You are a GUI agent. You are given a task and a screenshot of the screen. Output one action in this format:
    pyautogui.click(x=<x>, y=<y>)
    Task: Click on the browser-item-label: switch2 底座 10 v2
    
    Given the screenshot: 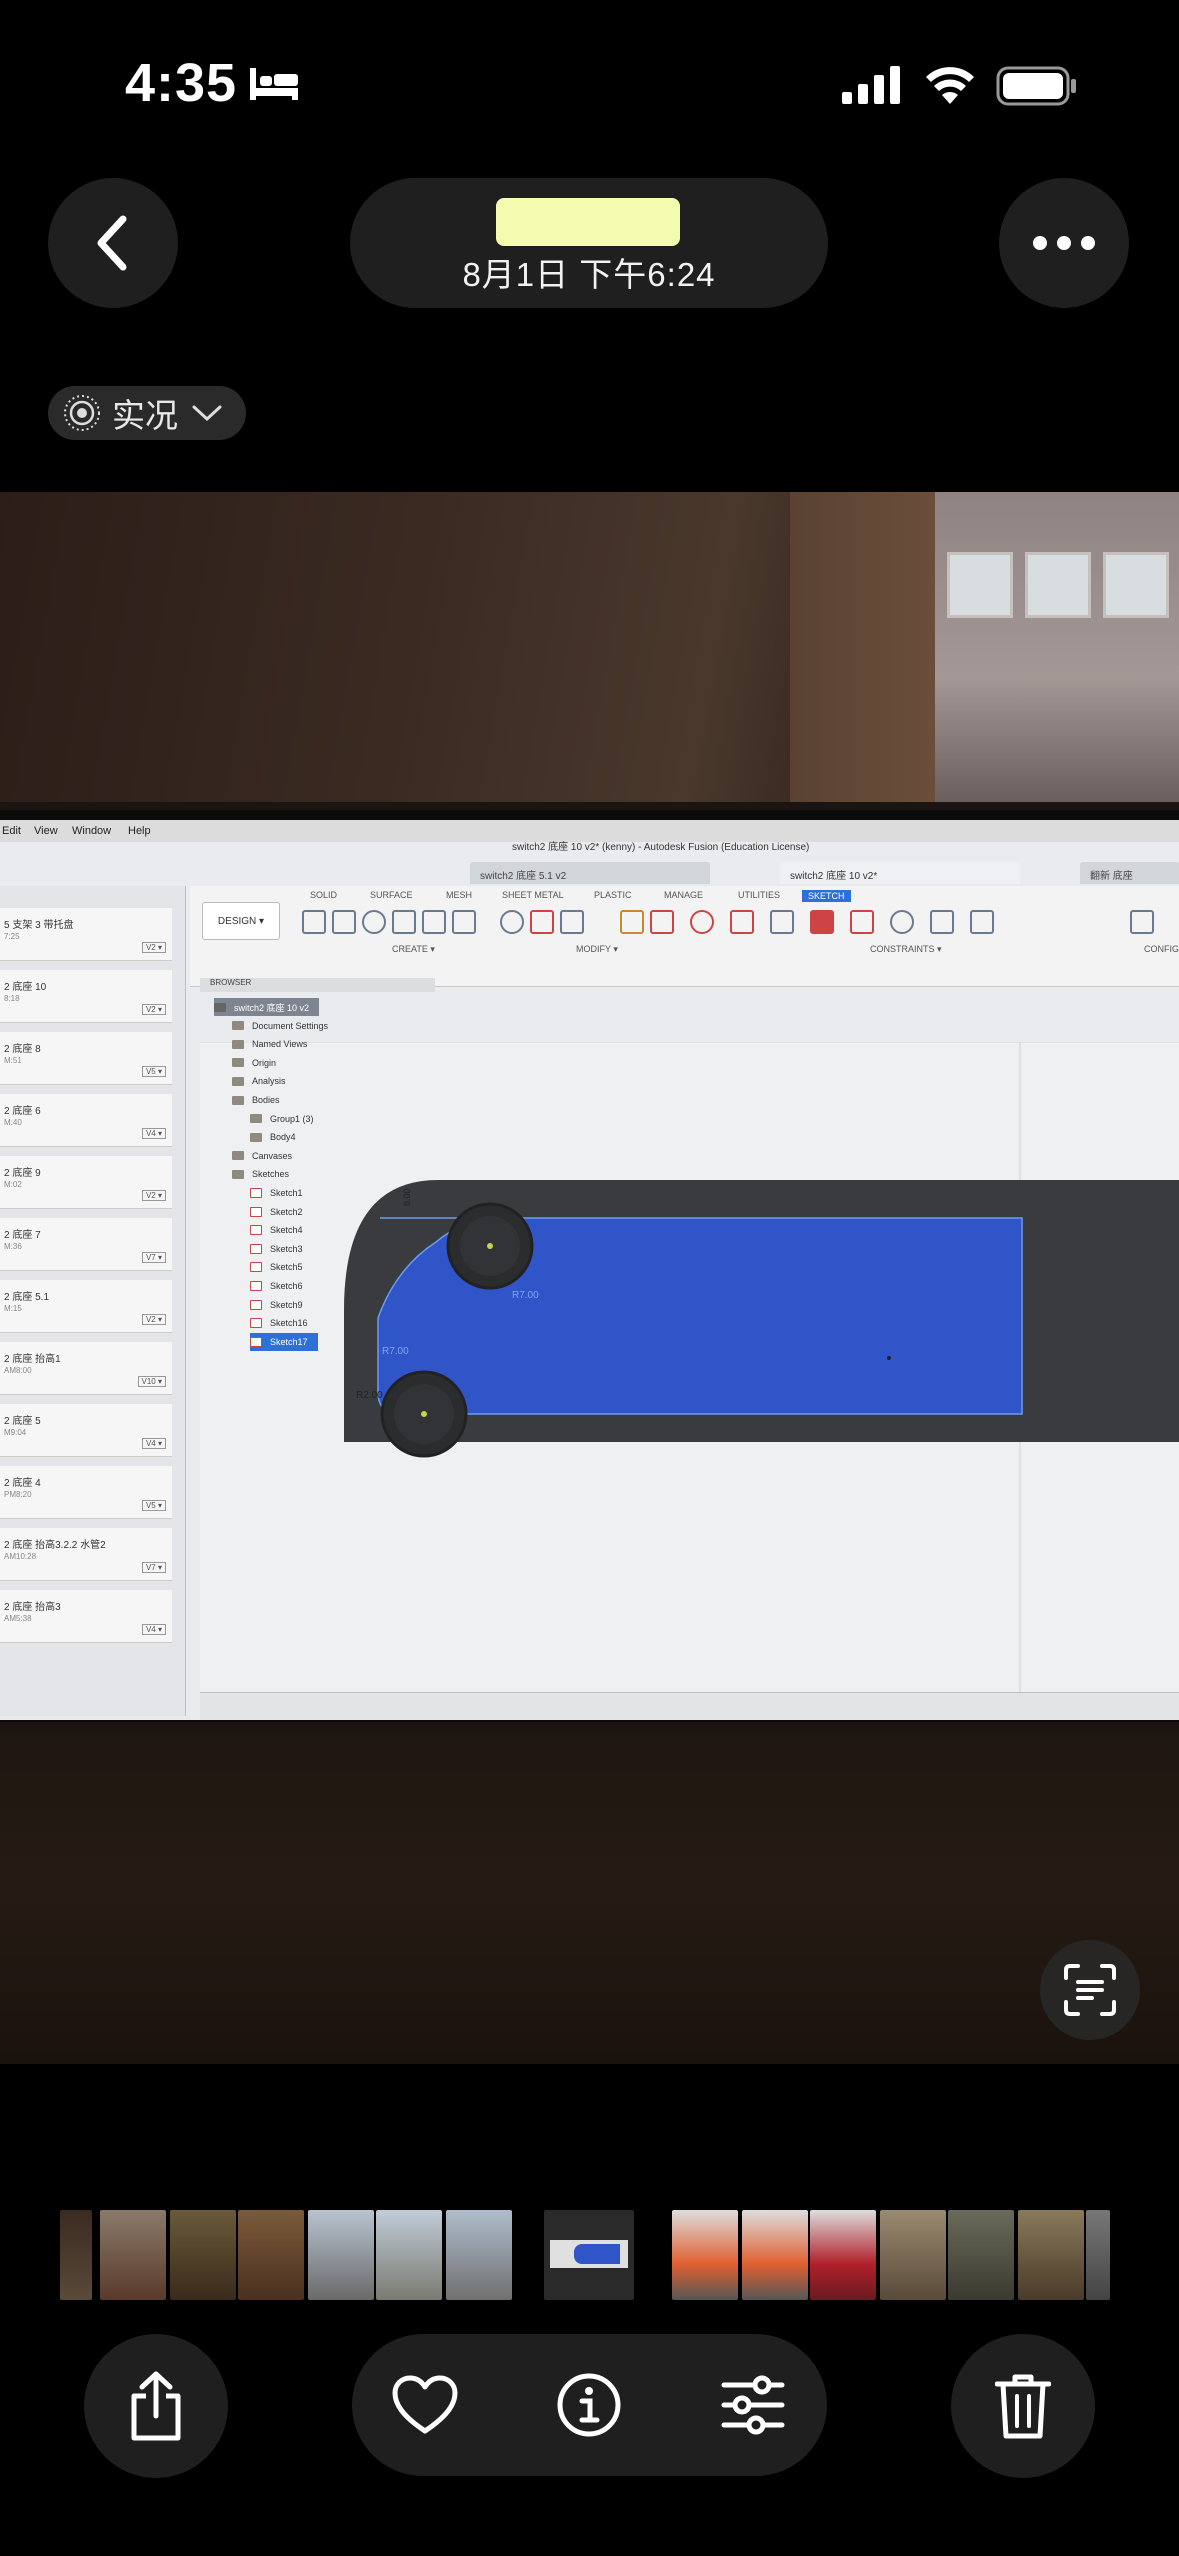 What is the action you would take?
    pyautogui.click(x=272, y=1007)
    